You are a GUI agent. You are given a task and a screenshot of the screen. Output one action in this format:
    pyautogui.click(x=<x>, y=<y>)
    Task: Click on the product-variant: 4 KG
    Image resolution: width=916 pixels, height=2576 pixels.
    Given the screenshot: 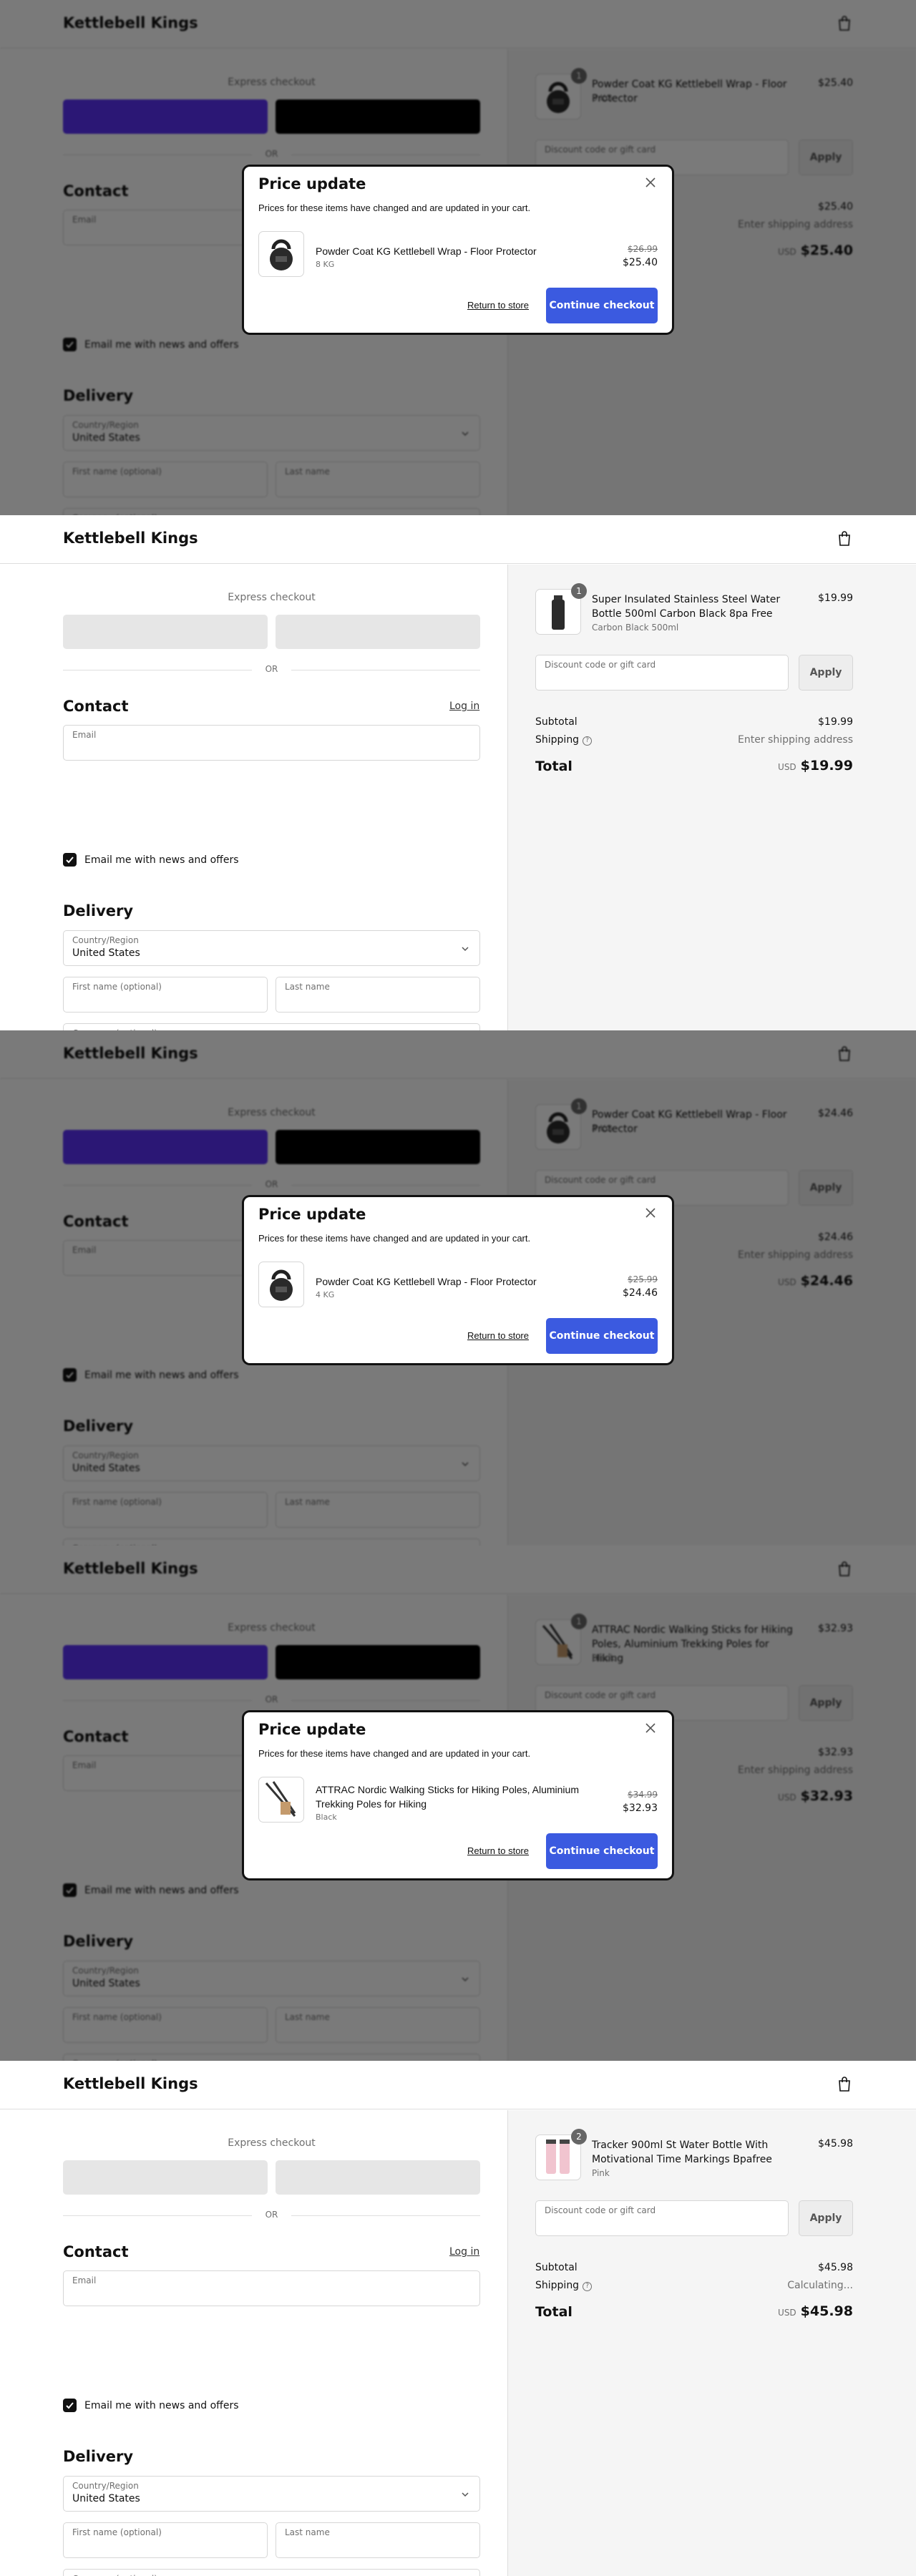 What is the action you would take?
    pyautogui.click(x=325, y=1294)
    